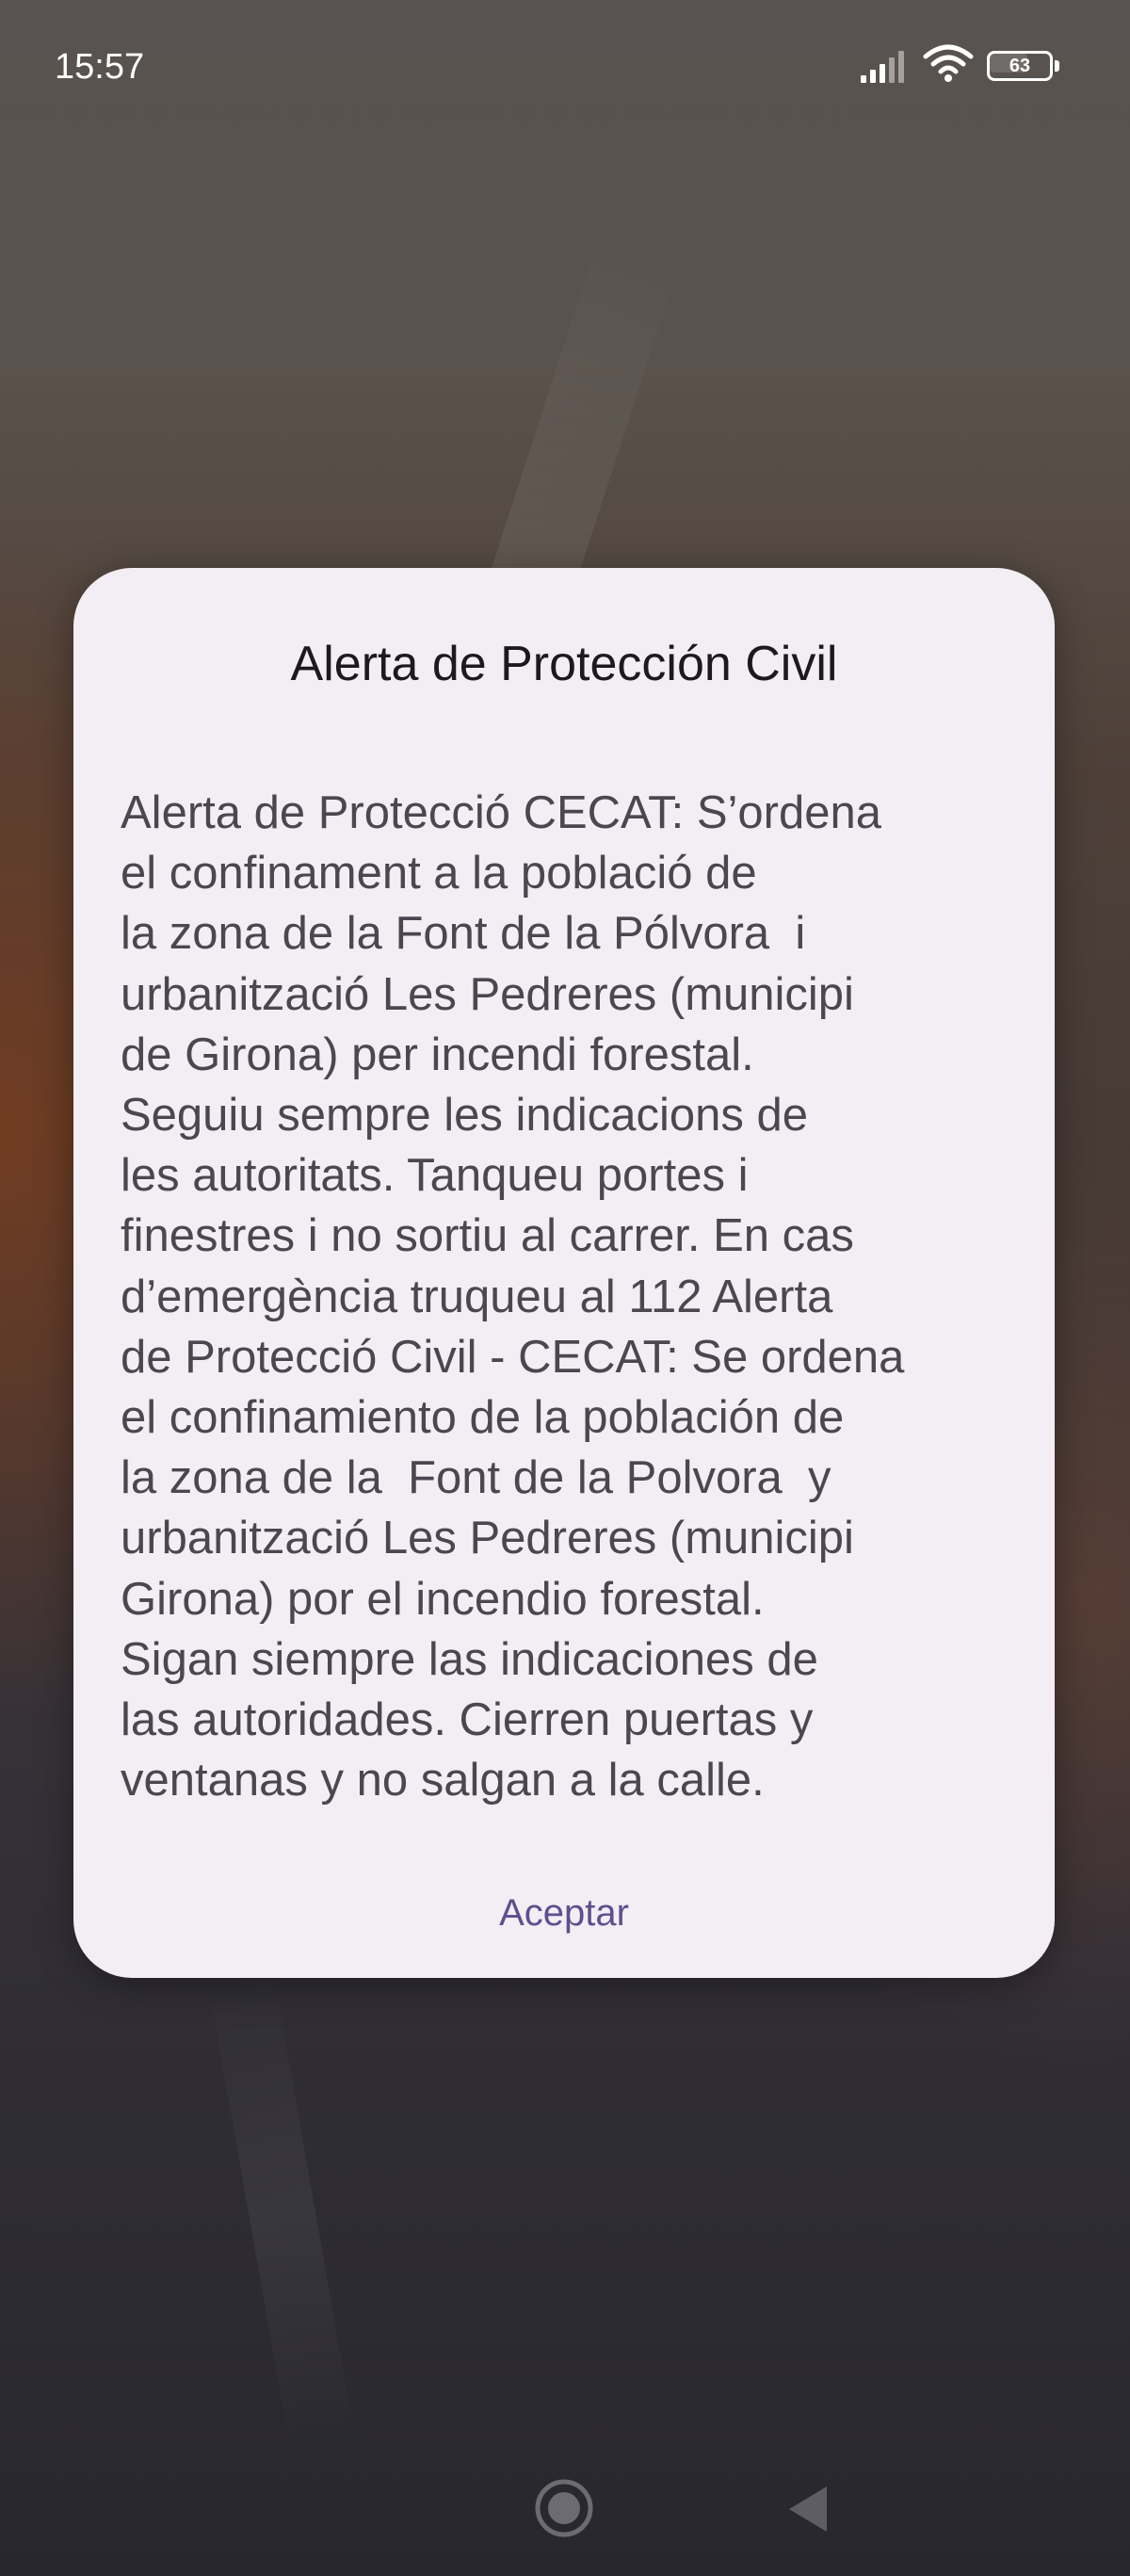 The image size is (1130, 2576). I want to click on message-line: la zona de la Font de la Pólvora i, so click(464, 934).